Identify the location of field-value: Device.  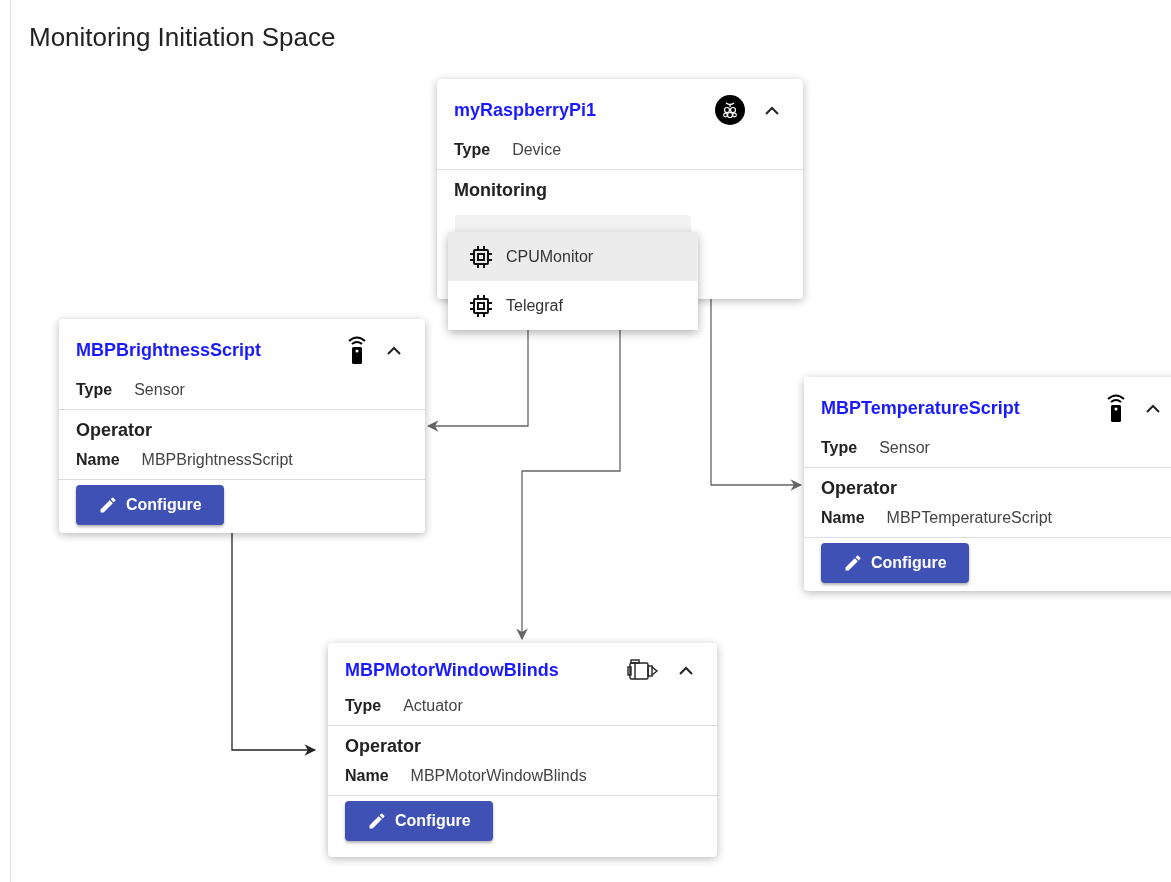
(537, 150).